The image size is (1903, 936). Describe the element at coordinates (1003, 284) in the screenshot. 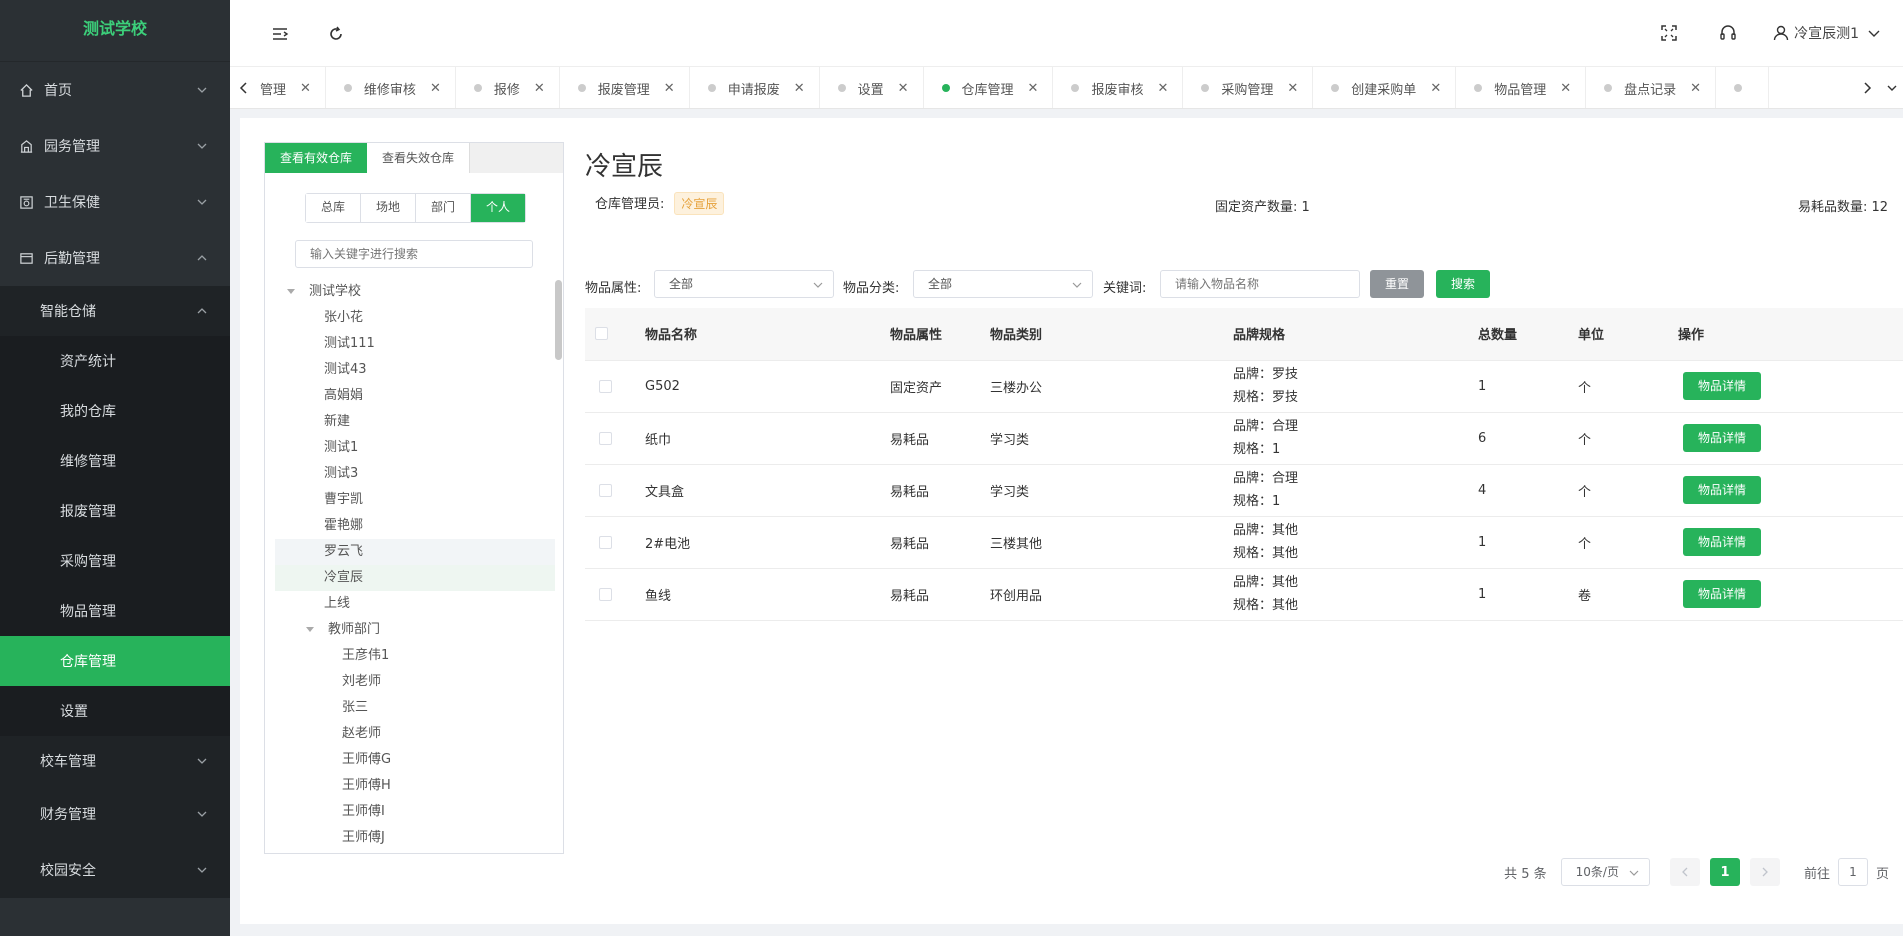

I see `category-select: 全部` at that location.